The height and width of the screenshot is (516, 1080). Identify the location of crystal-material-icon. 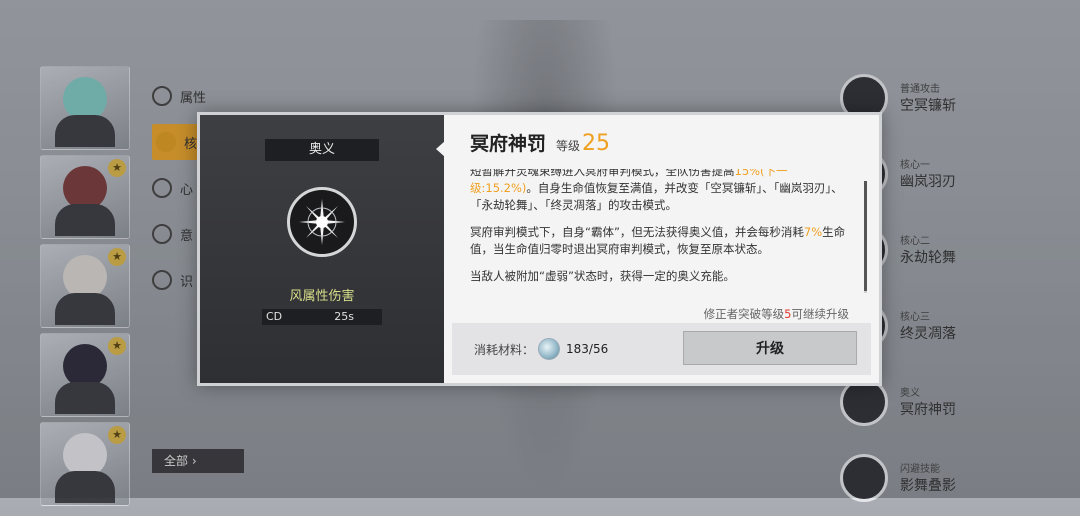
(549, 349).